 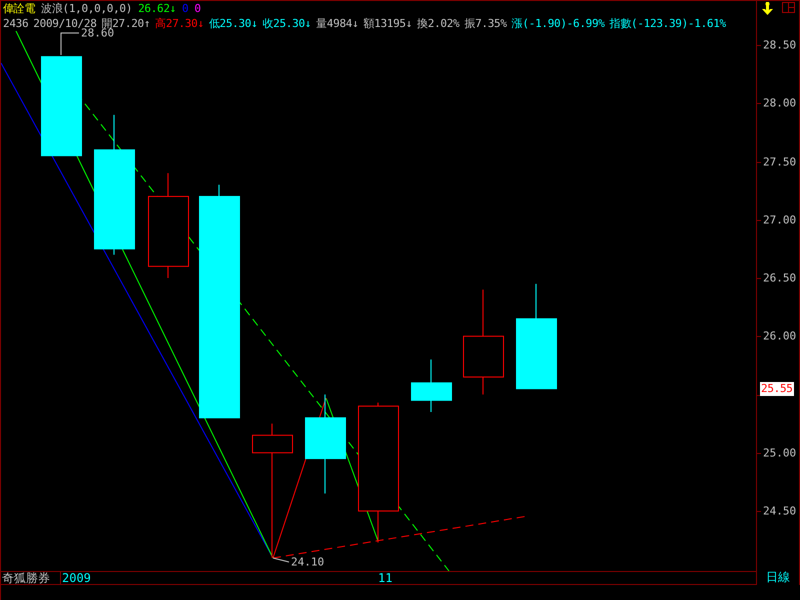 What do you see at coordinates (387, 23) in the screenshot?
I see `quote-value: 額13195↓` at bounding box center [387, 23].